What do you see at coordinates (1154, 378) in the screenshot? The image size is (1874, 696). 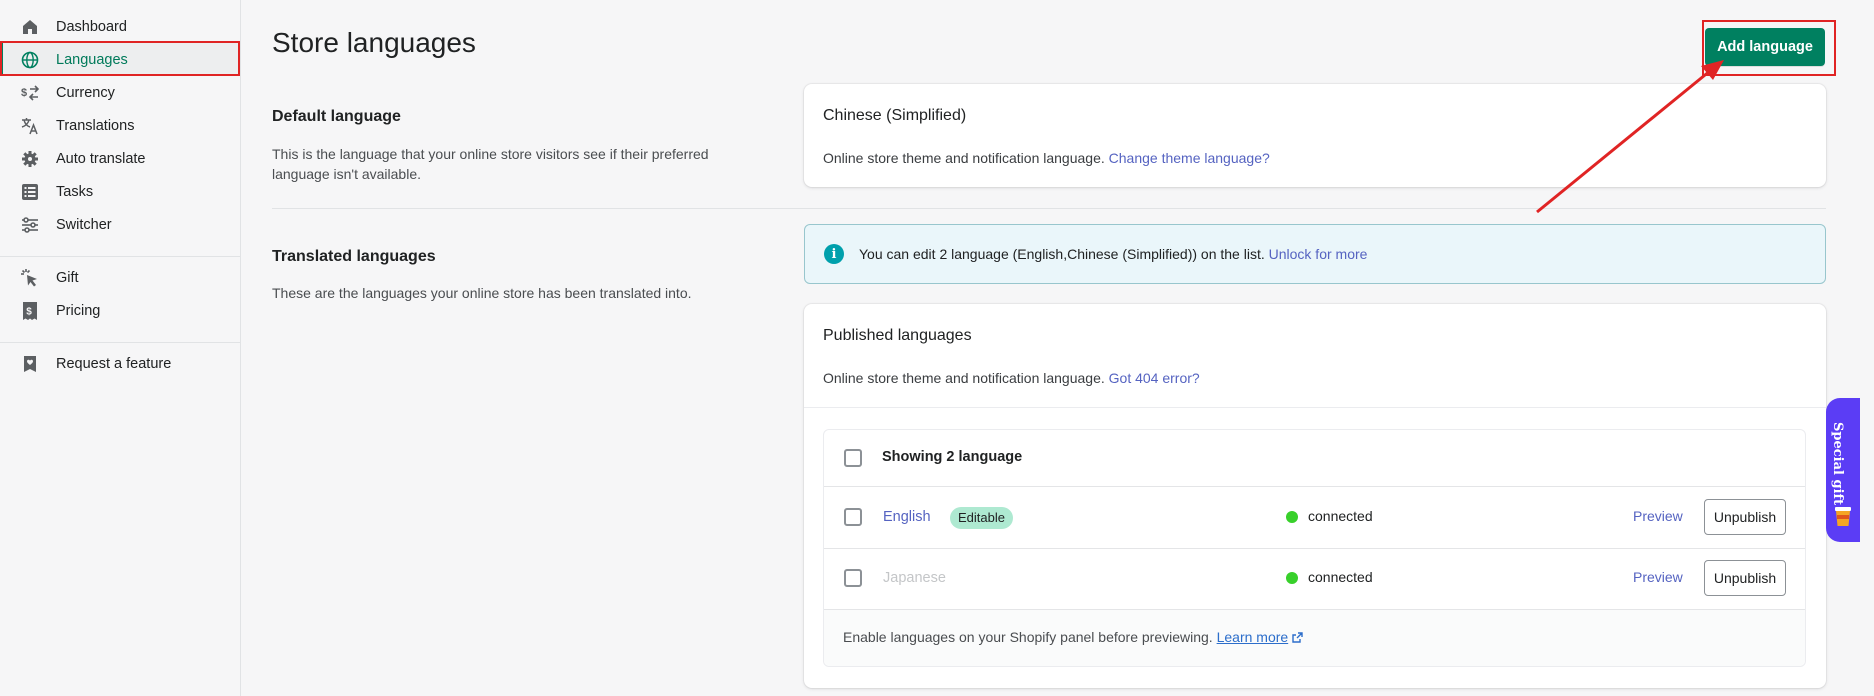 I see `got-404-link: Got 404 error?` at bounding box center [1154, 378].